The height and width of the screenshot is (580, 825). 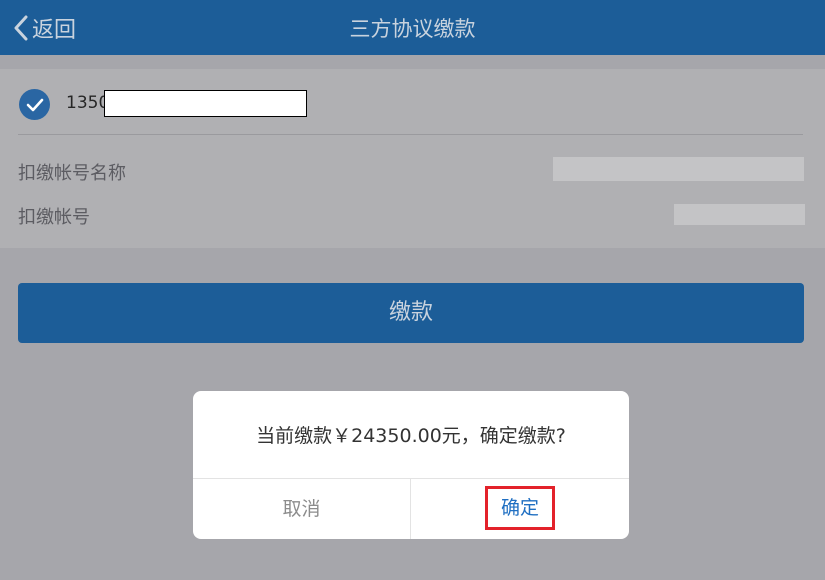 I want to click on navigation-bar: 返回 三方协议缴款, so click(x=412, y=27).